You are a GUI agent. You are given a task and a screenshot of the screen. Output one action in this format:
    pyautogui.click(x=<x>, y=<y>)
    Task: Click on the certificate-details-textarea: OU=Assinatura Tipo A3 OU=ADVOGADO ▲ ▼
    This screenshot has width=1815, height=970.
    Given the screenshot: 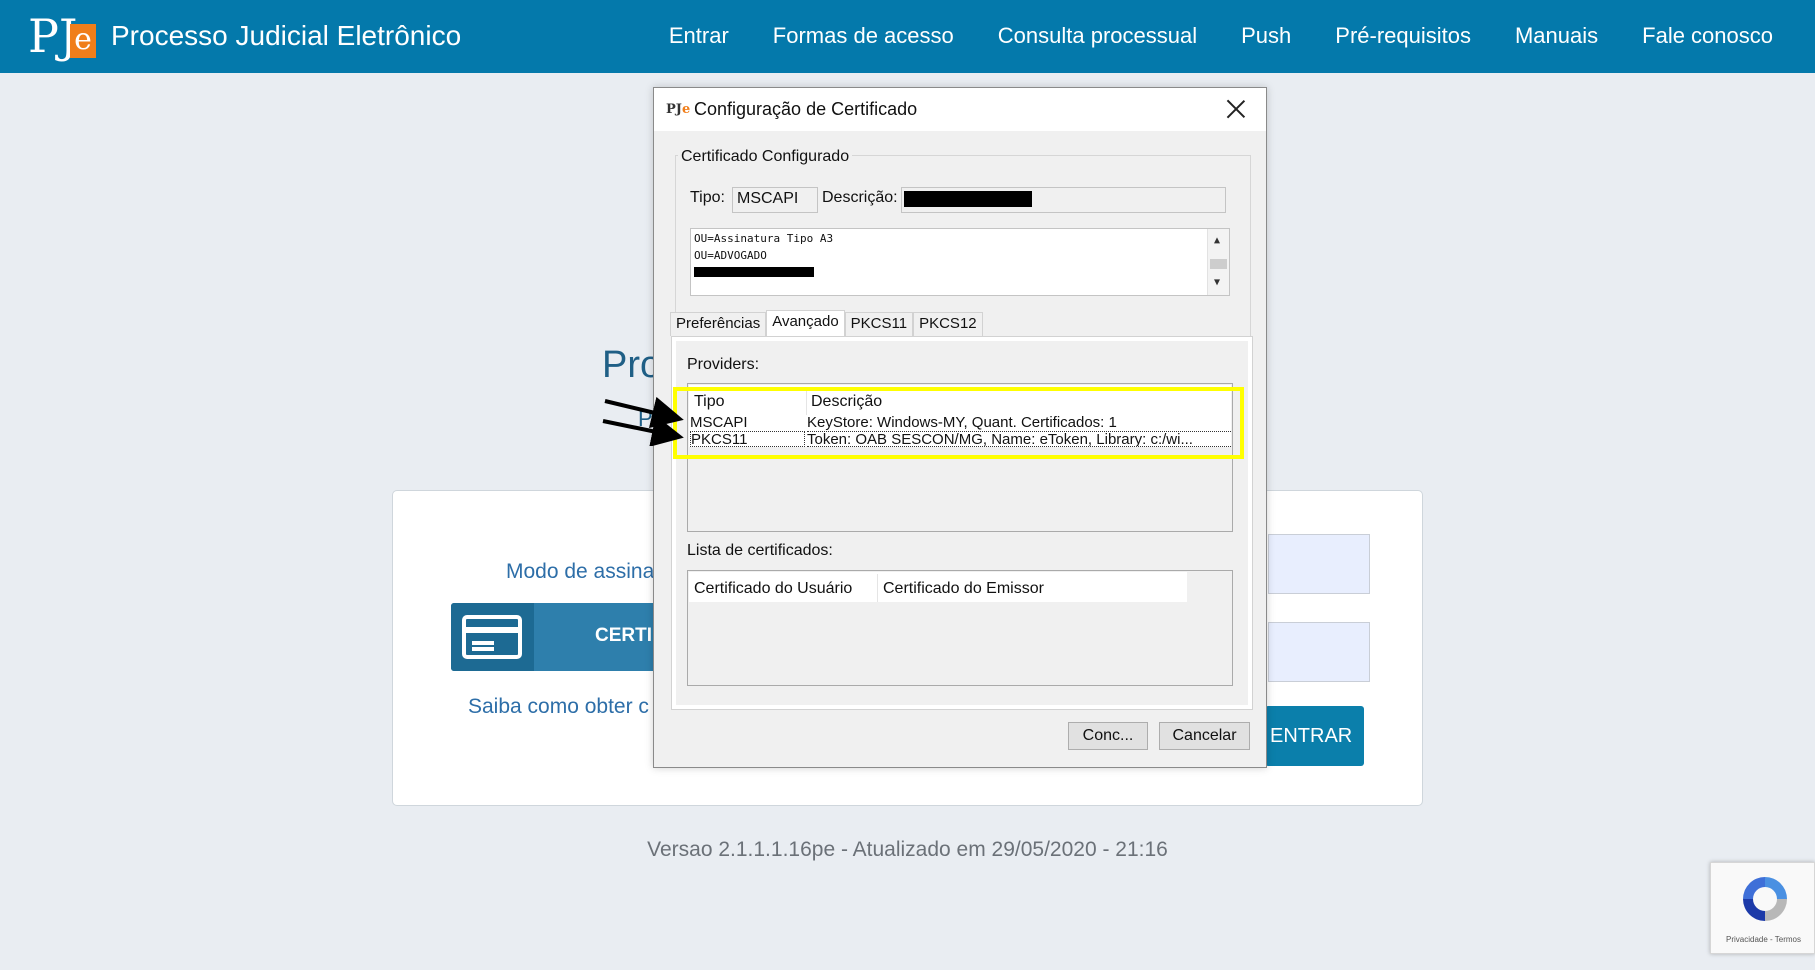 What is the action you would take?
    pyautogui.click(x=960, y=262)
    